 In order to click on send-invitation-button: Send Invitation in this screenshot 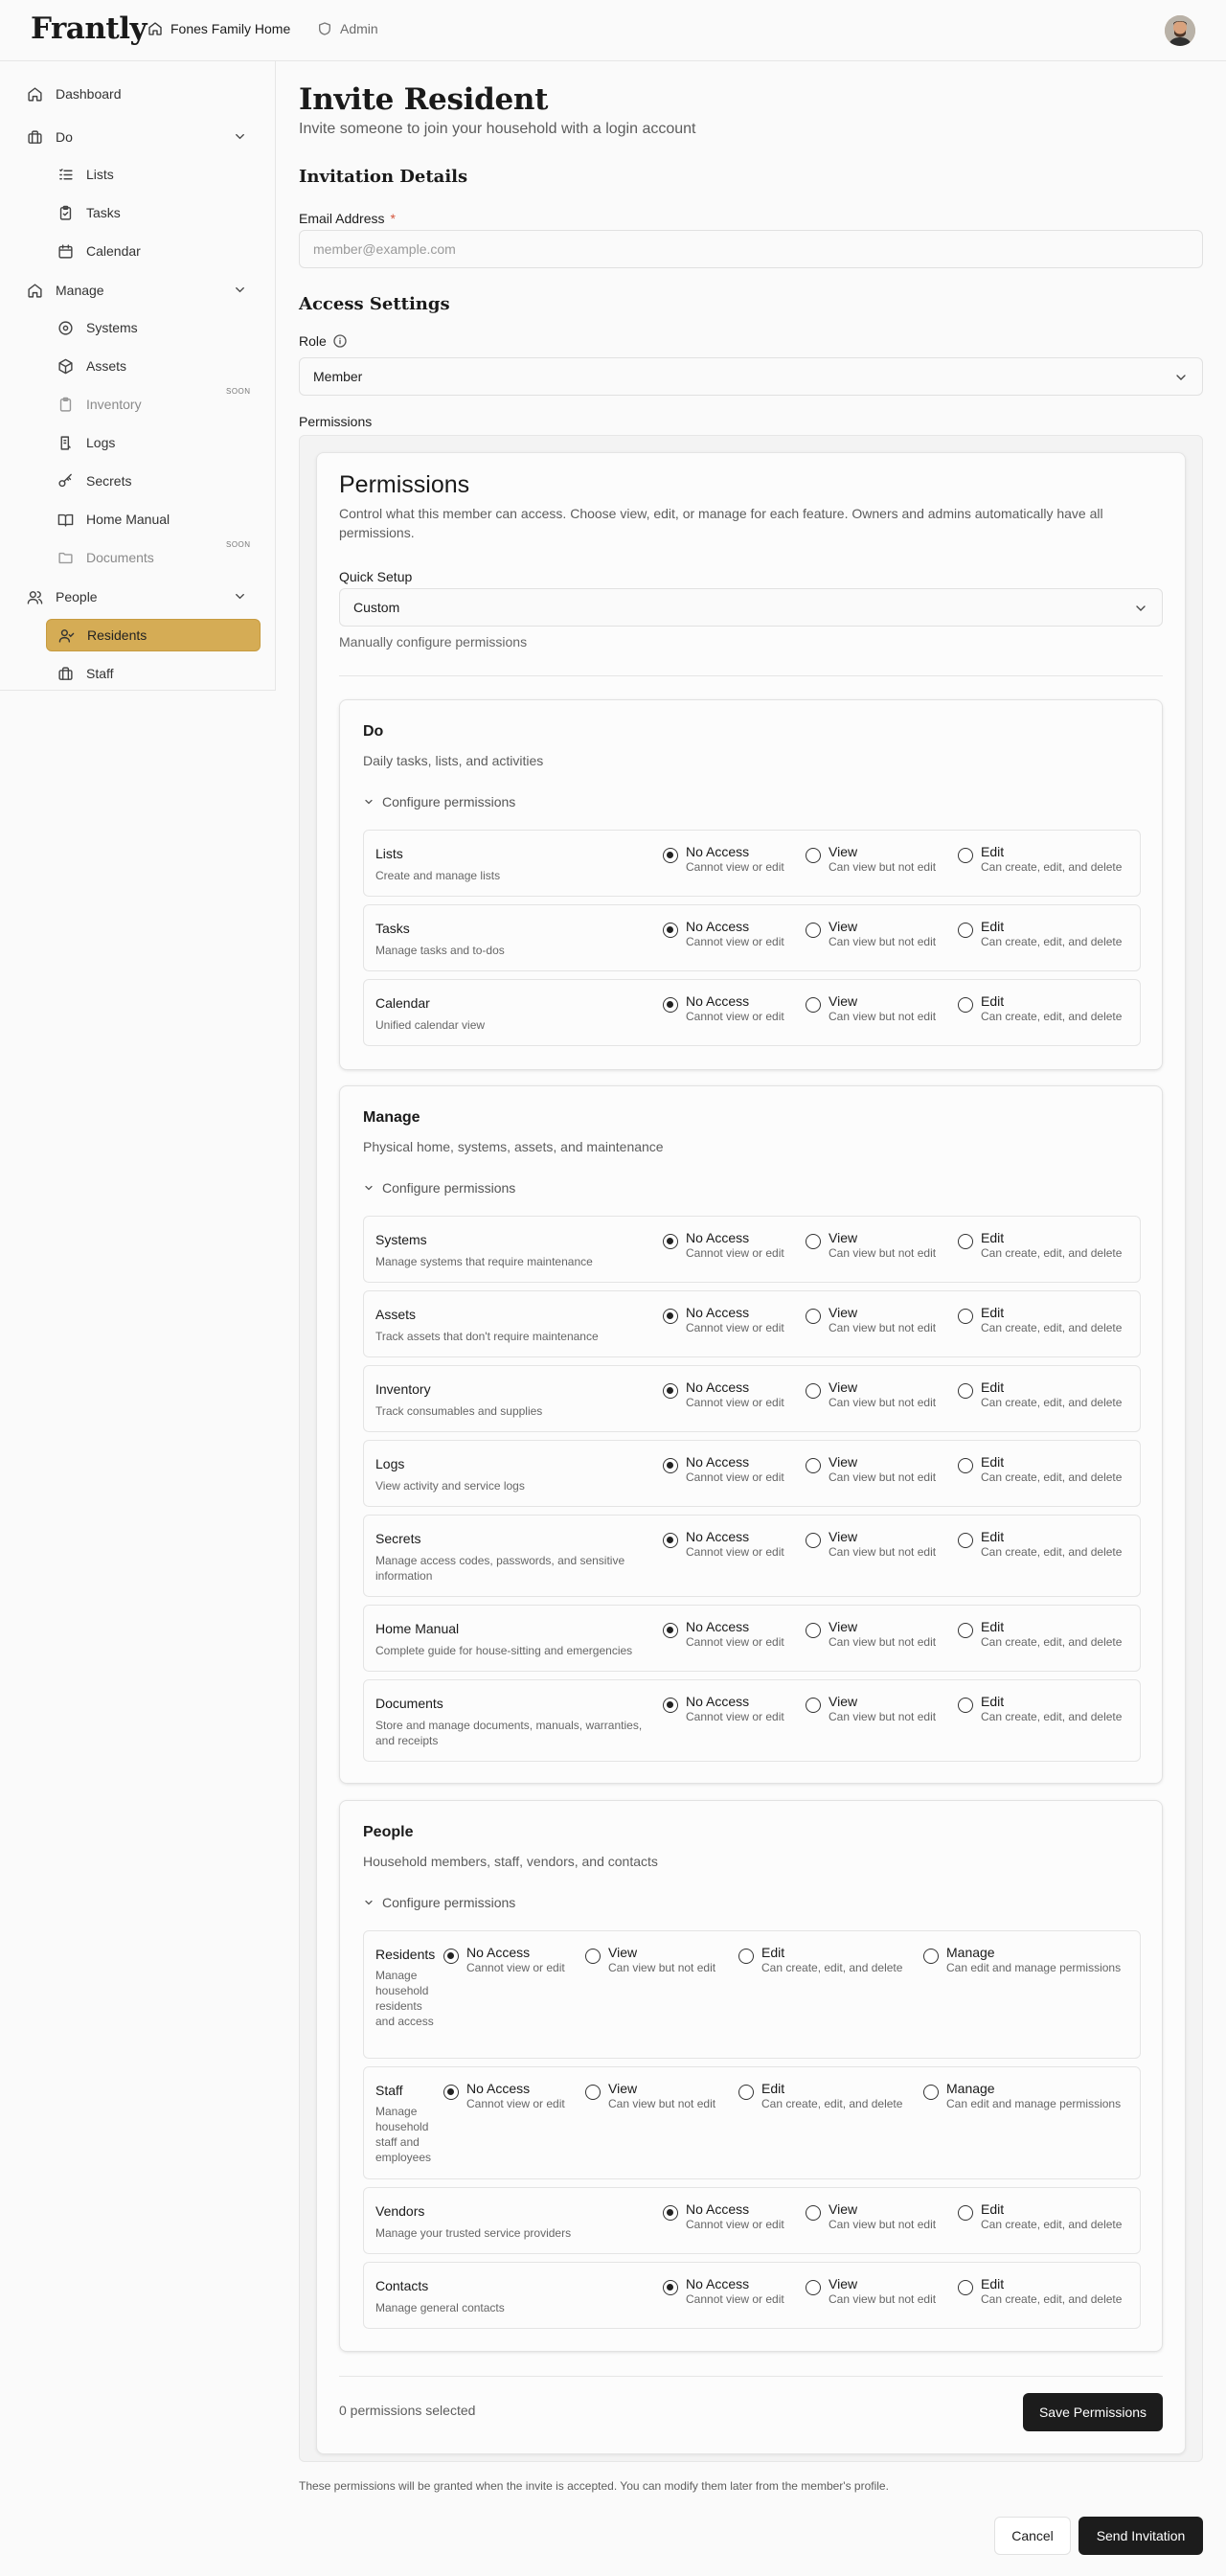, I will do `click(1140, 2536)`.